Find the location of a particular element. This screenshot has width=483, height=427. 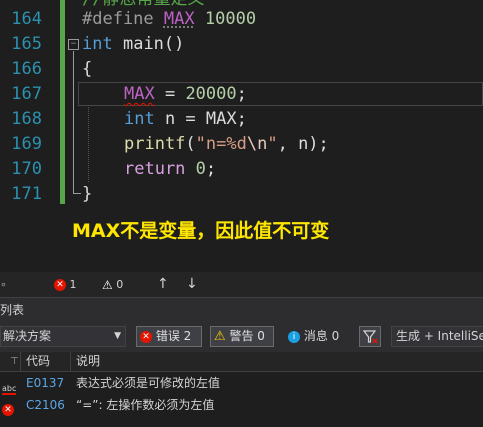

grid-header: ⊤ 代码 说明 is located at coordinates (241, 362).